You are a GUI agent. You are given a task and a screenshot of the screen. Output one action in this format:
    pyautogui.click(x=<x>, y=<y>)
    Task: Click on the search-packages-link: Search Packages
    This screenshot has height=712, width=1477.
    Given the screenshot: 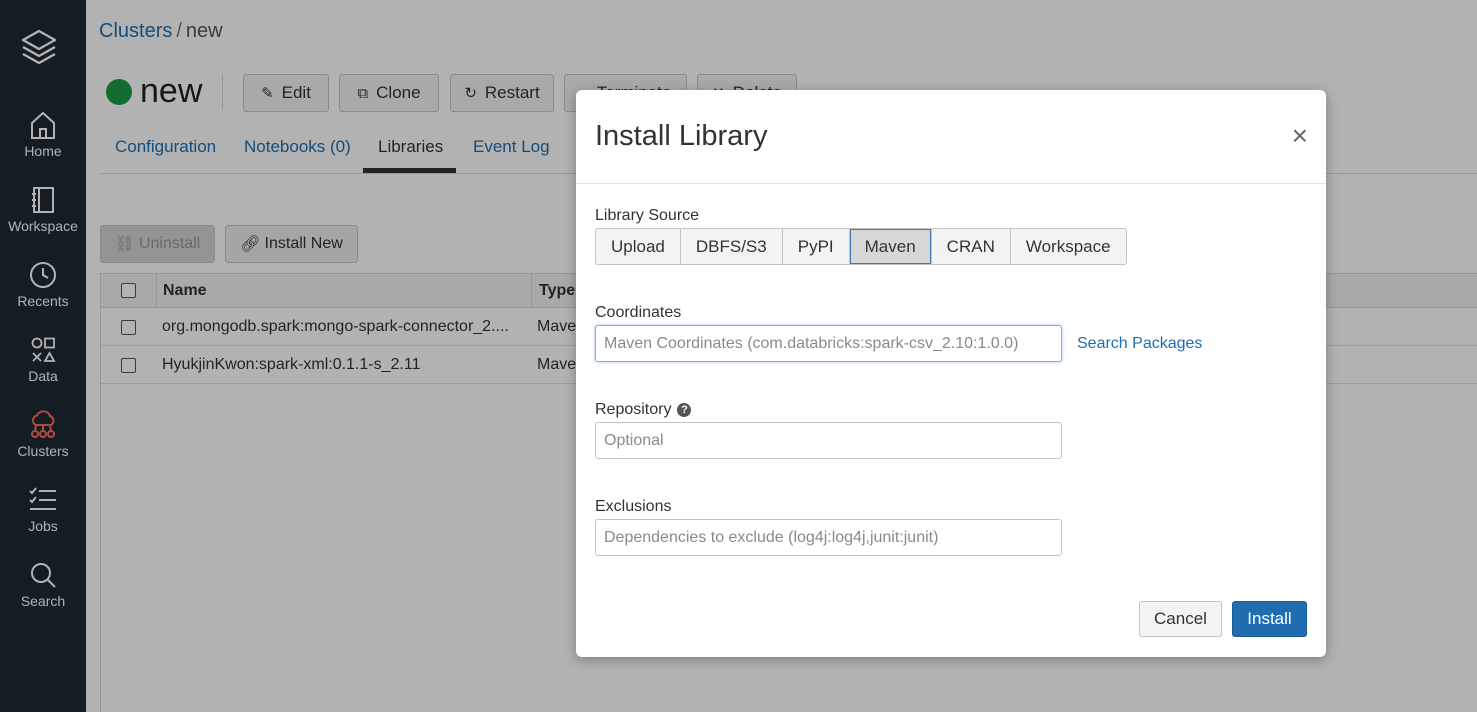 What is the action you would take?
    pyautogui.click(x=1139, y=344)
    